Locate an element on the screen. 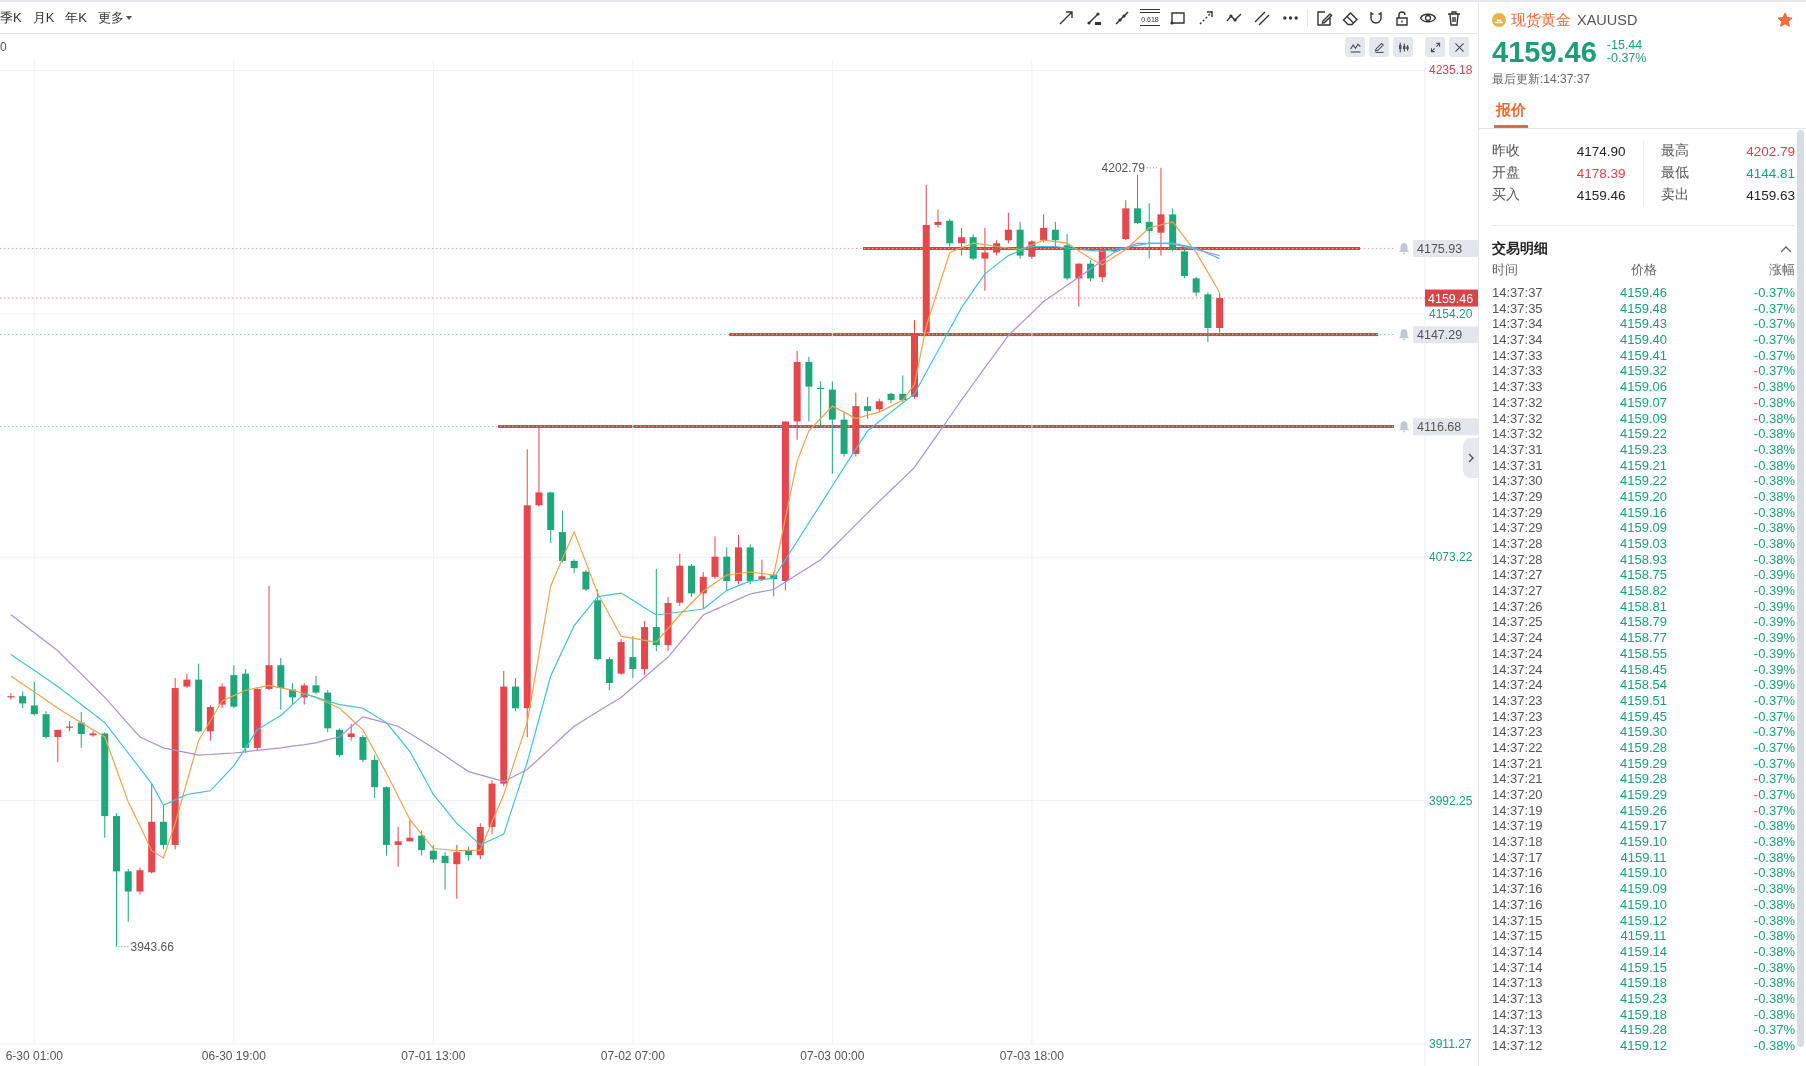 The image size is (1806, 1066). dashed-arrow-icon is located at coordinates (1206, 17).